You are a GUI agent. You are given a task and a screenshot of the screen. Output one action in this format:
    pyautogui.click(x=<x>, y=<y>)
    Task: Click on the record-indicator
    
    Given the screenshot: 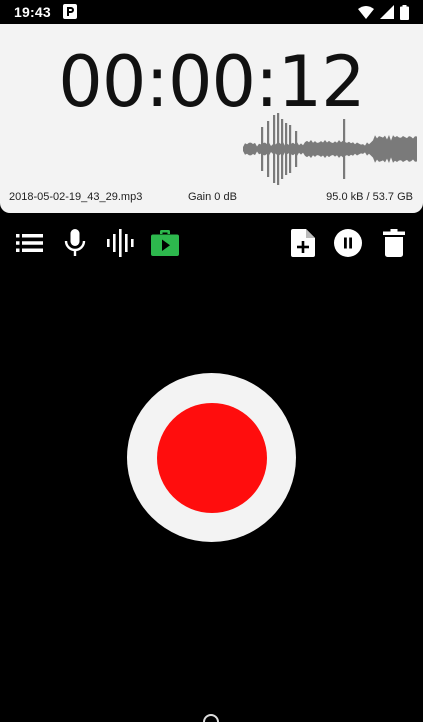 What is the action you would take?
    pyautogui.click(x=211, y=457)
    